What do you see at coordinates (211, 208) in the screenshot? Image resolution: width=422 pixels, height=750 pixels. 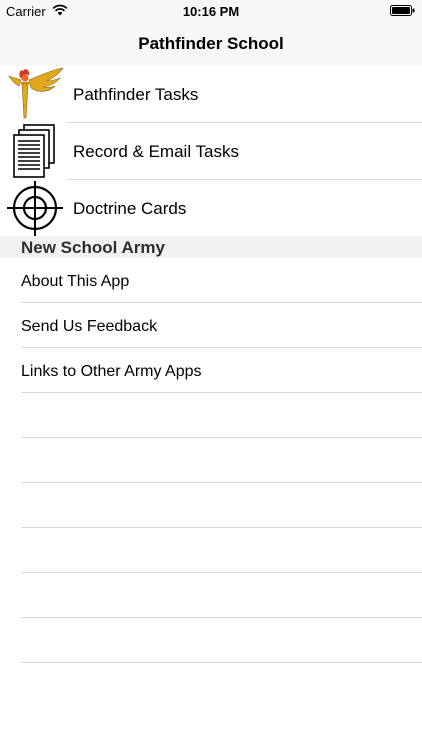 I see `menu-item-doctrine-cards: Doctrine Cards` at bounding box center [211, 208].